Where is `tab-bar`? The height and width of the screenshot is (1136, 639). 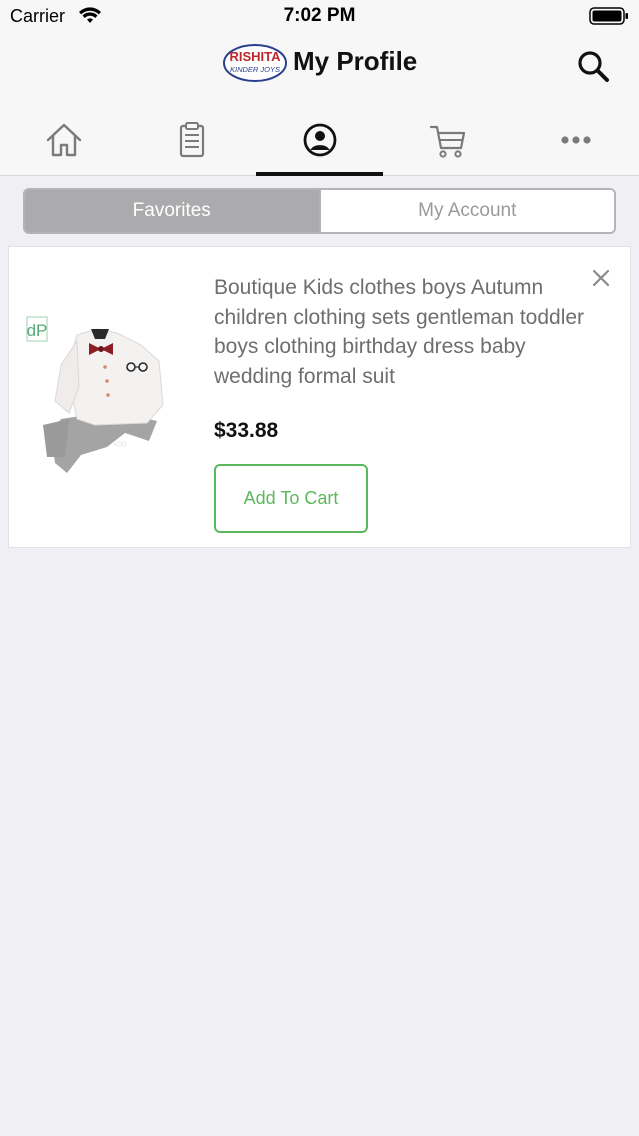
tab-bar is located at coordinates (319, 140).